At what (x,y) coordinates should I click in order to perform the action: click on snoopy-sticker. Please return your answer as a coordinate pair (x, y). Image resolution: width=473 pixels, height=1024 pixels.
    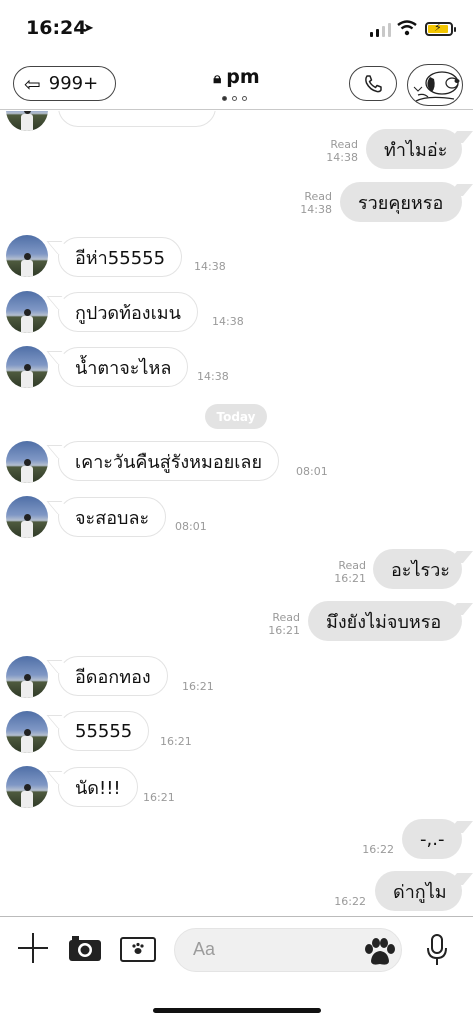
    Looking at the image, I should click on (435, 85).